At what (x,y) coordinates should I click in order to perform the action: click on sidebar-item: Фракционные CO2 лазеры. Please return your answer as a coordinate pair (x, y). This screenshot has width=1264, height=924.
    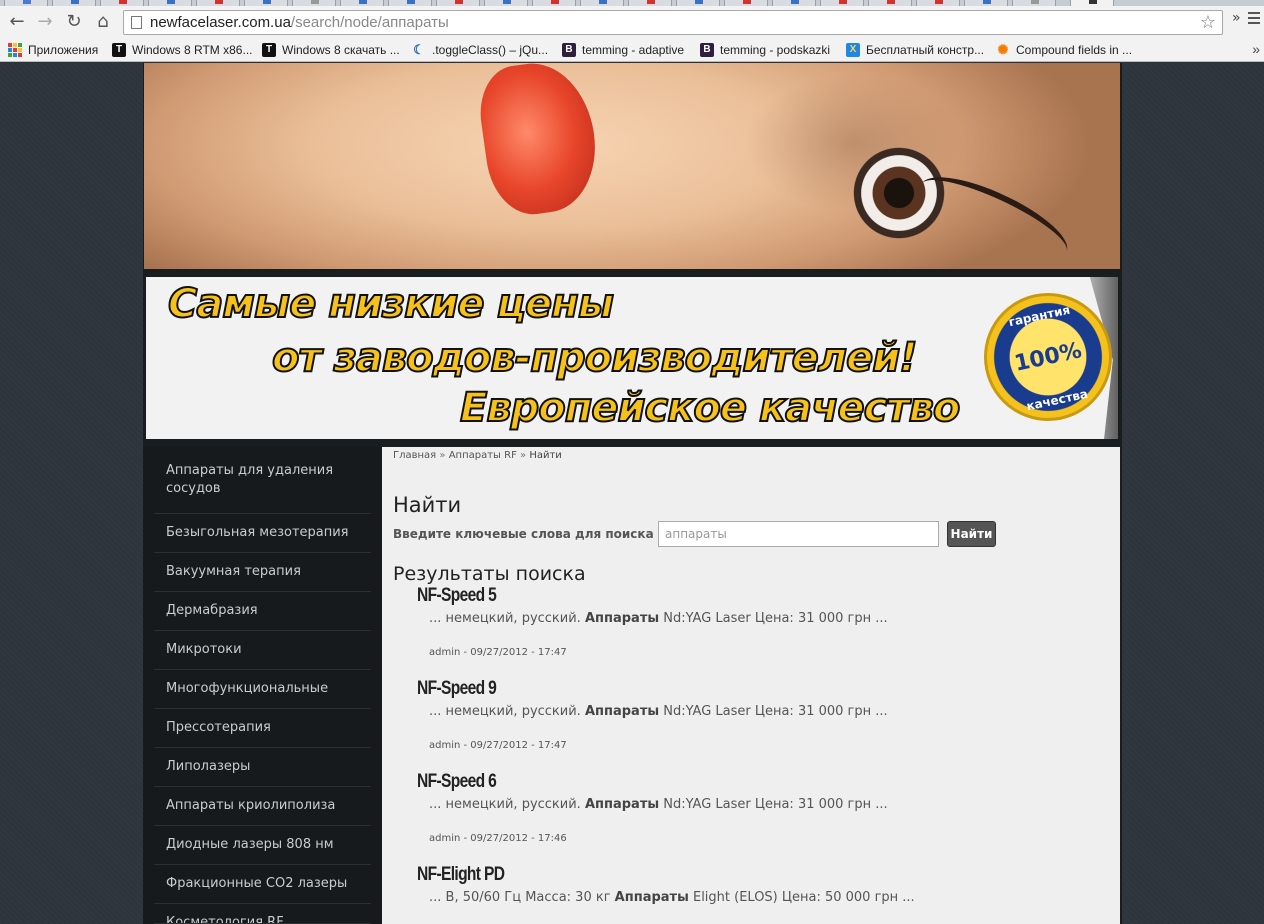
    Looking at the image, I should click on (262, 884).